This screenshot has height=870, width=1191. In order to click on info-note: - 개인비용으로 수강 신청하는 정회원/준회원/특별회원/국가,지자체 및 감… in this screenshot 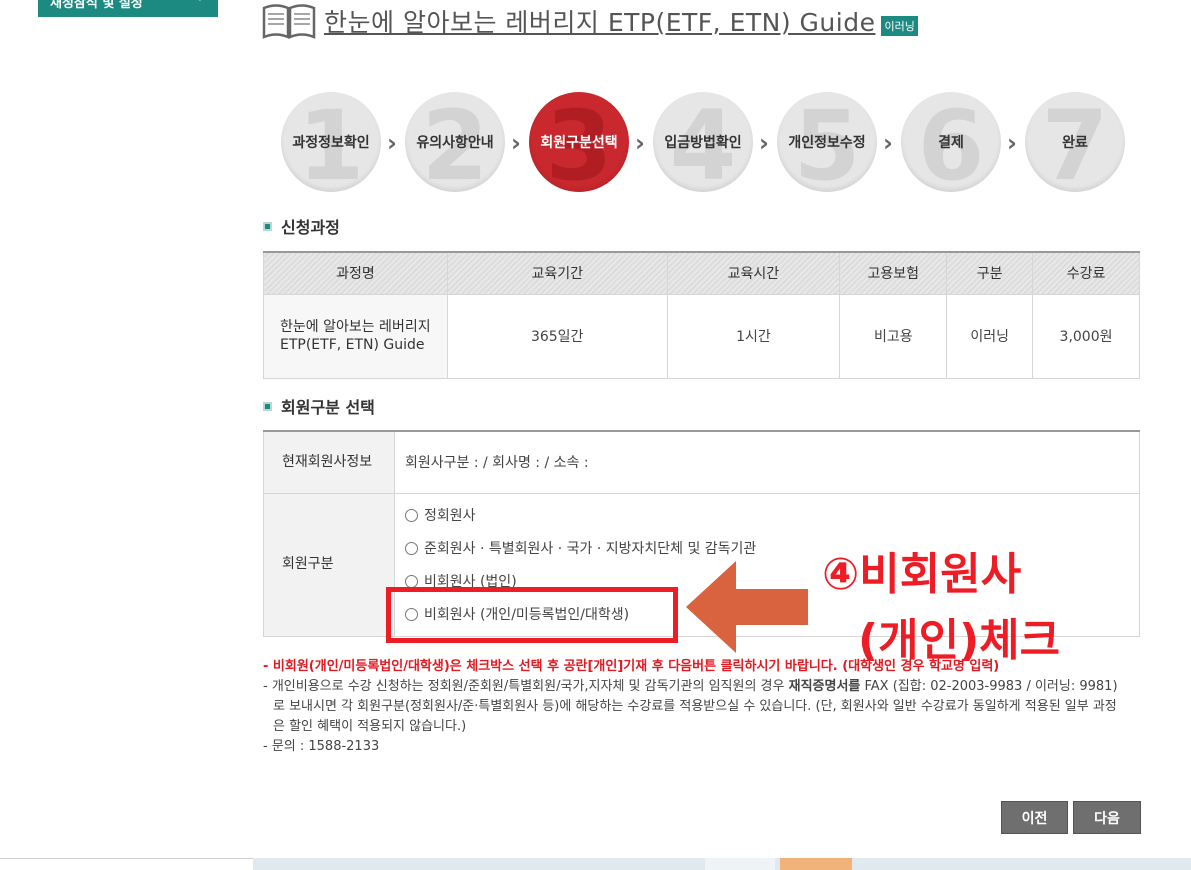, I will do `click(693, 707)`.